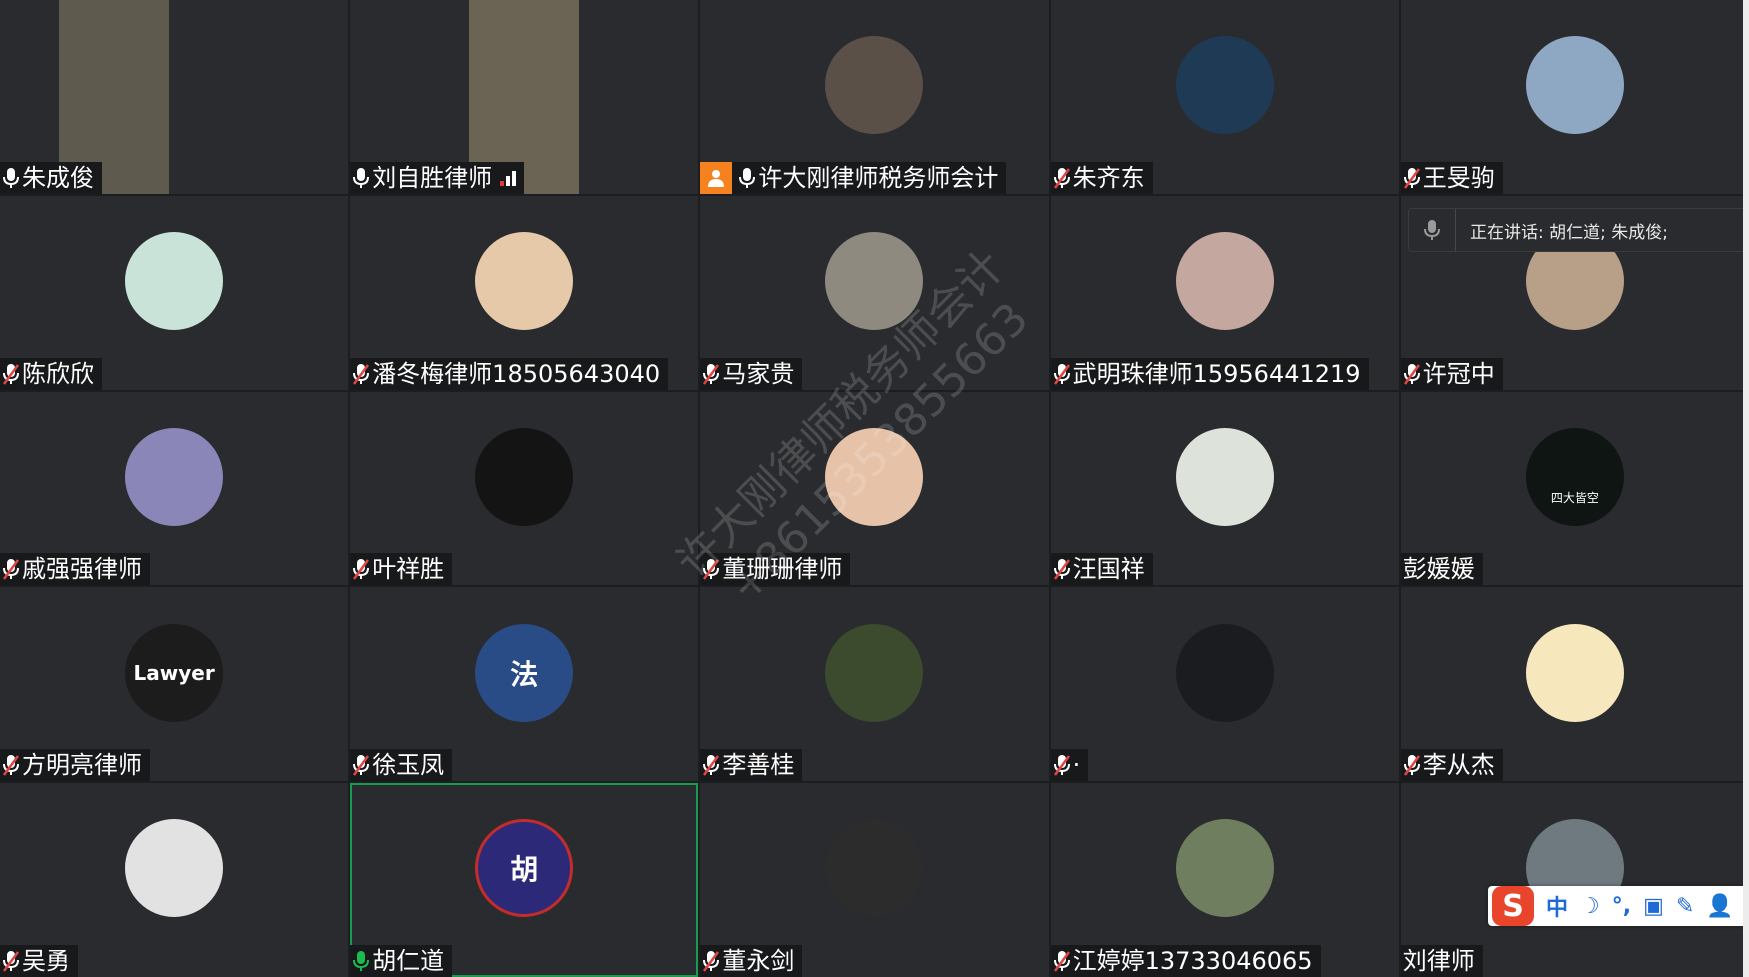 This screenshot has height=977, width=1749. I want to click on participant-tile: 刘自胜律师, so click(524, 97).